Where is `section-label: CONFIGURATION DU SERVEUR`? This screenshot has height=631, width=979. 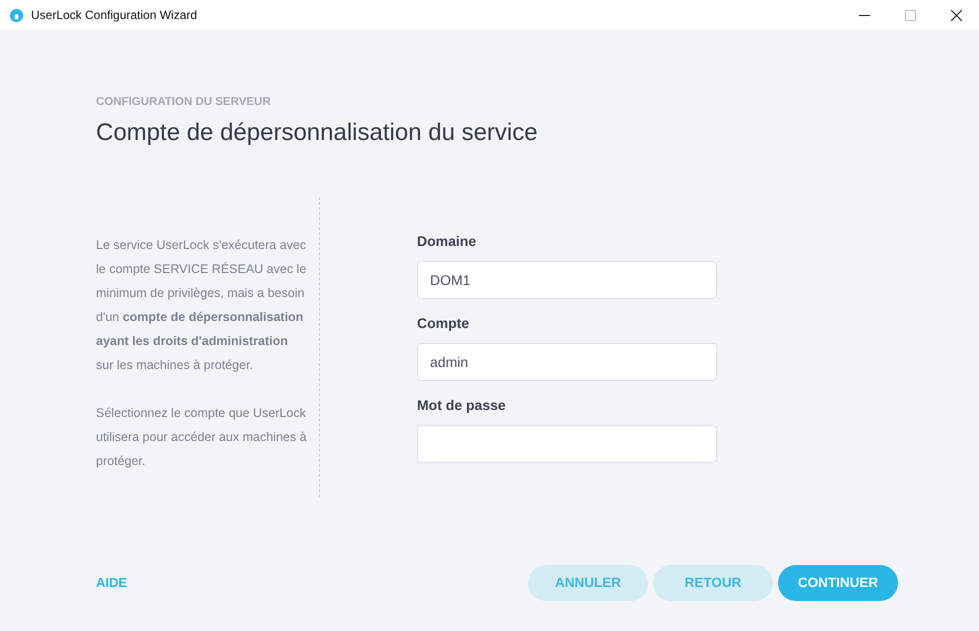 section-label: CONFIGURATION DU SERVEUR is located at coordinates (183, 102).